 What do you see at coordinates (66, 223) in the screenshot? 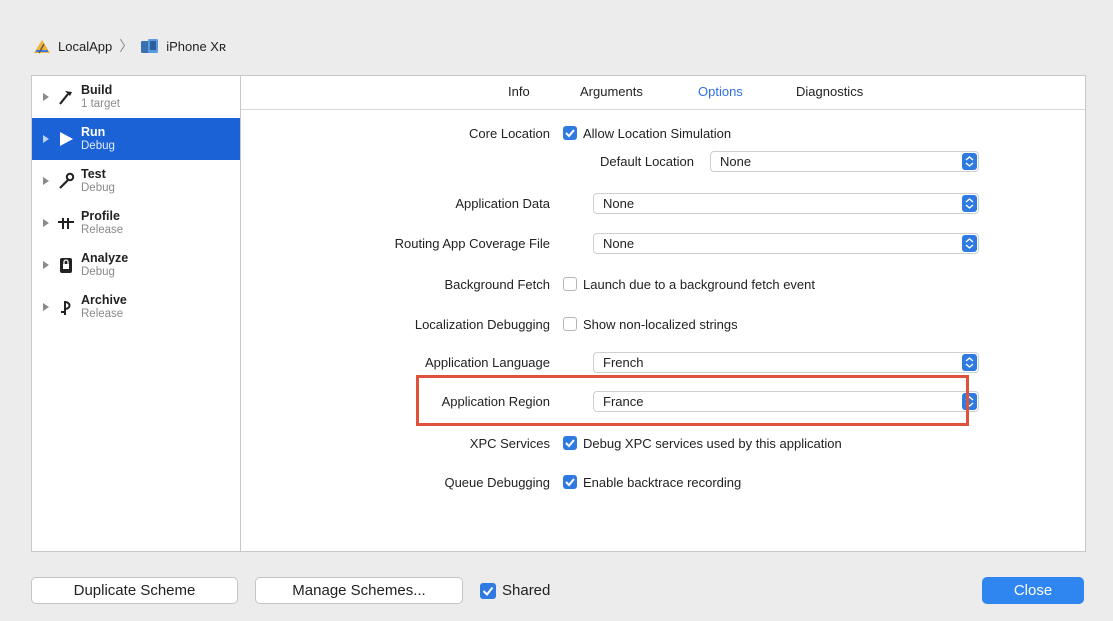
I see `instruments-icon` at bounding box center [66, 223].